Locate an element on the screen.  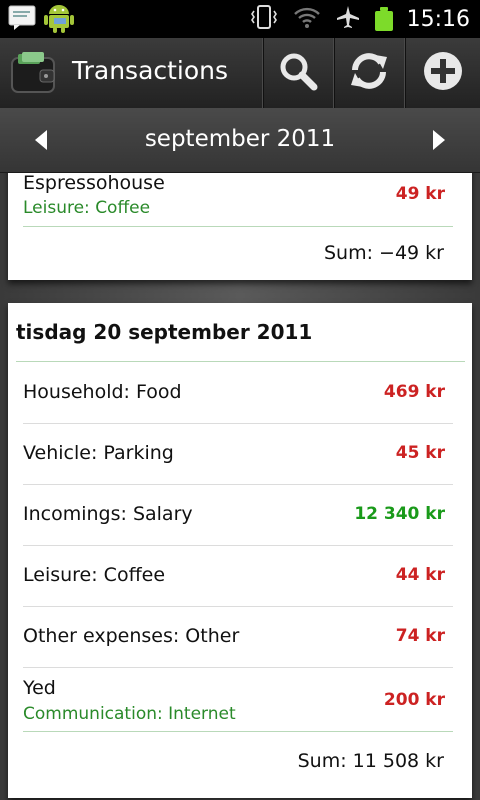
search-icon is located at coordinates (298, 73).